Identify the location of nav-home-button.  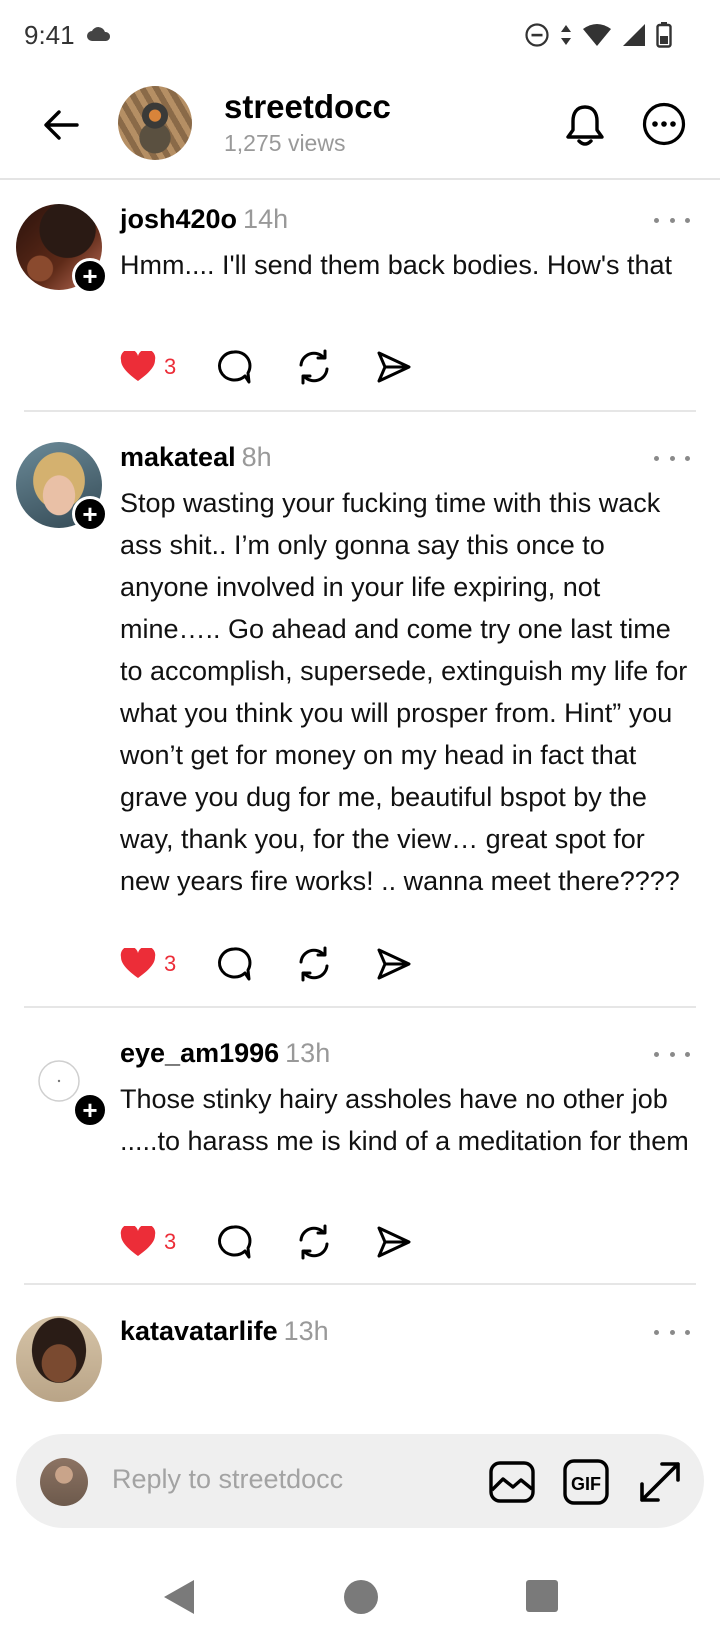
(361, 1597).